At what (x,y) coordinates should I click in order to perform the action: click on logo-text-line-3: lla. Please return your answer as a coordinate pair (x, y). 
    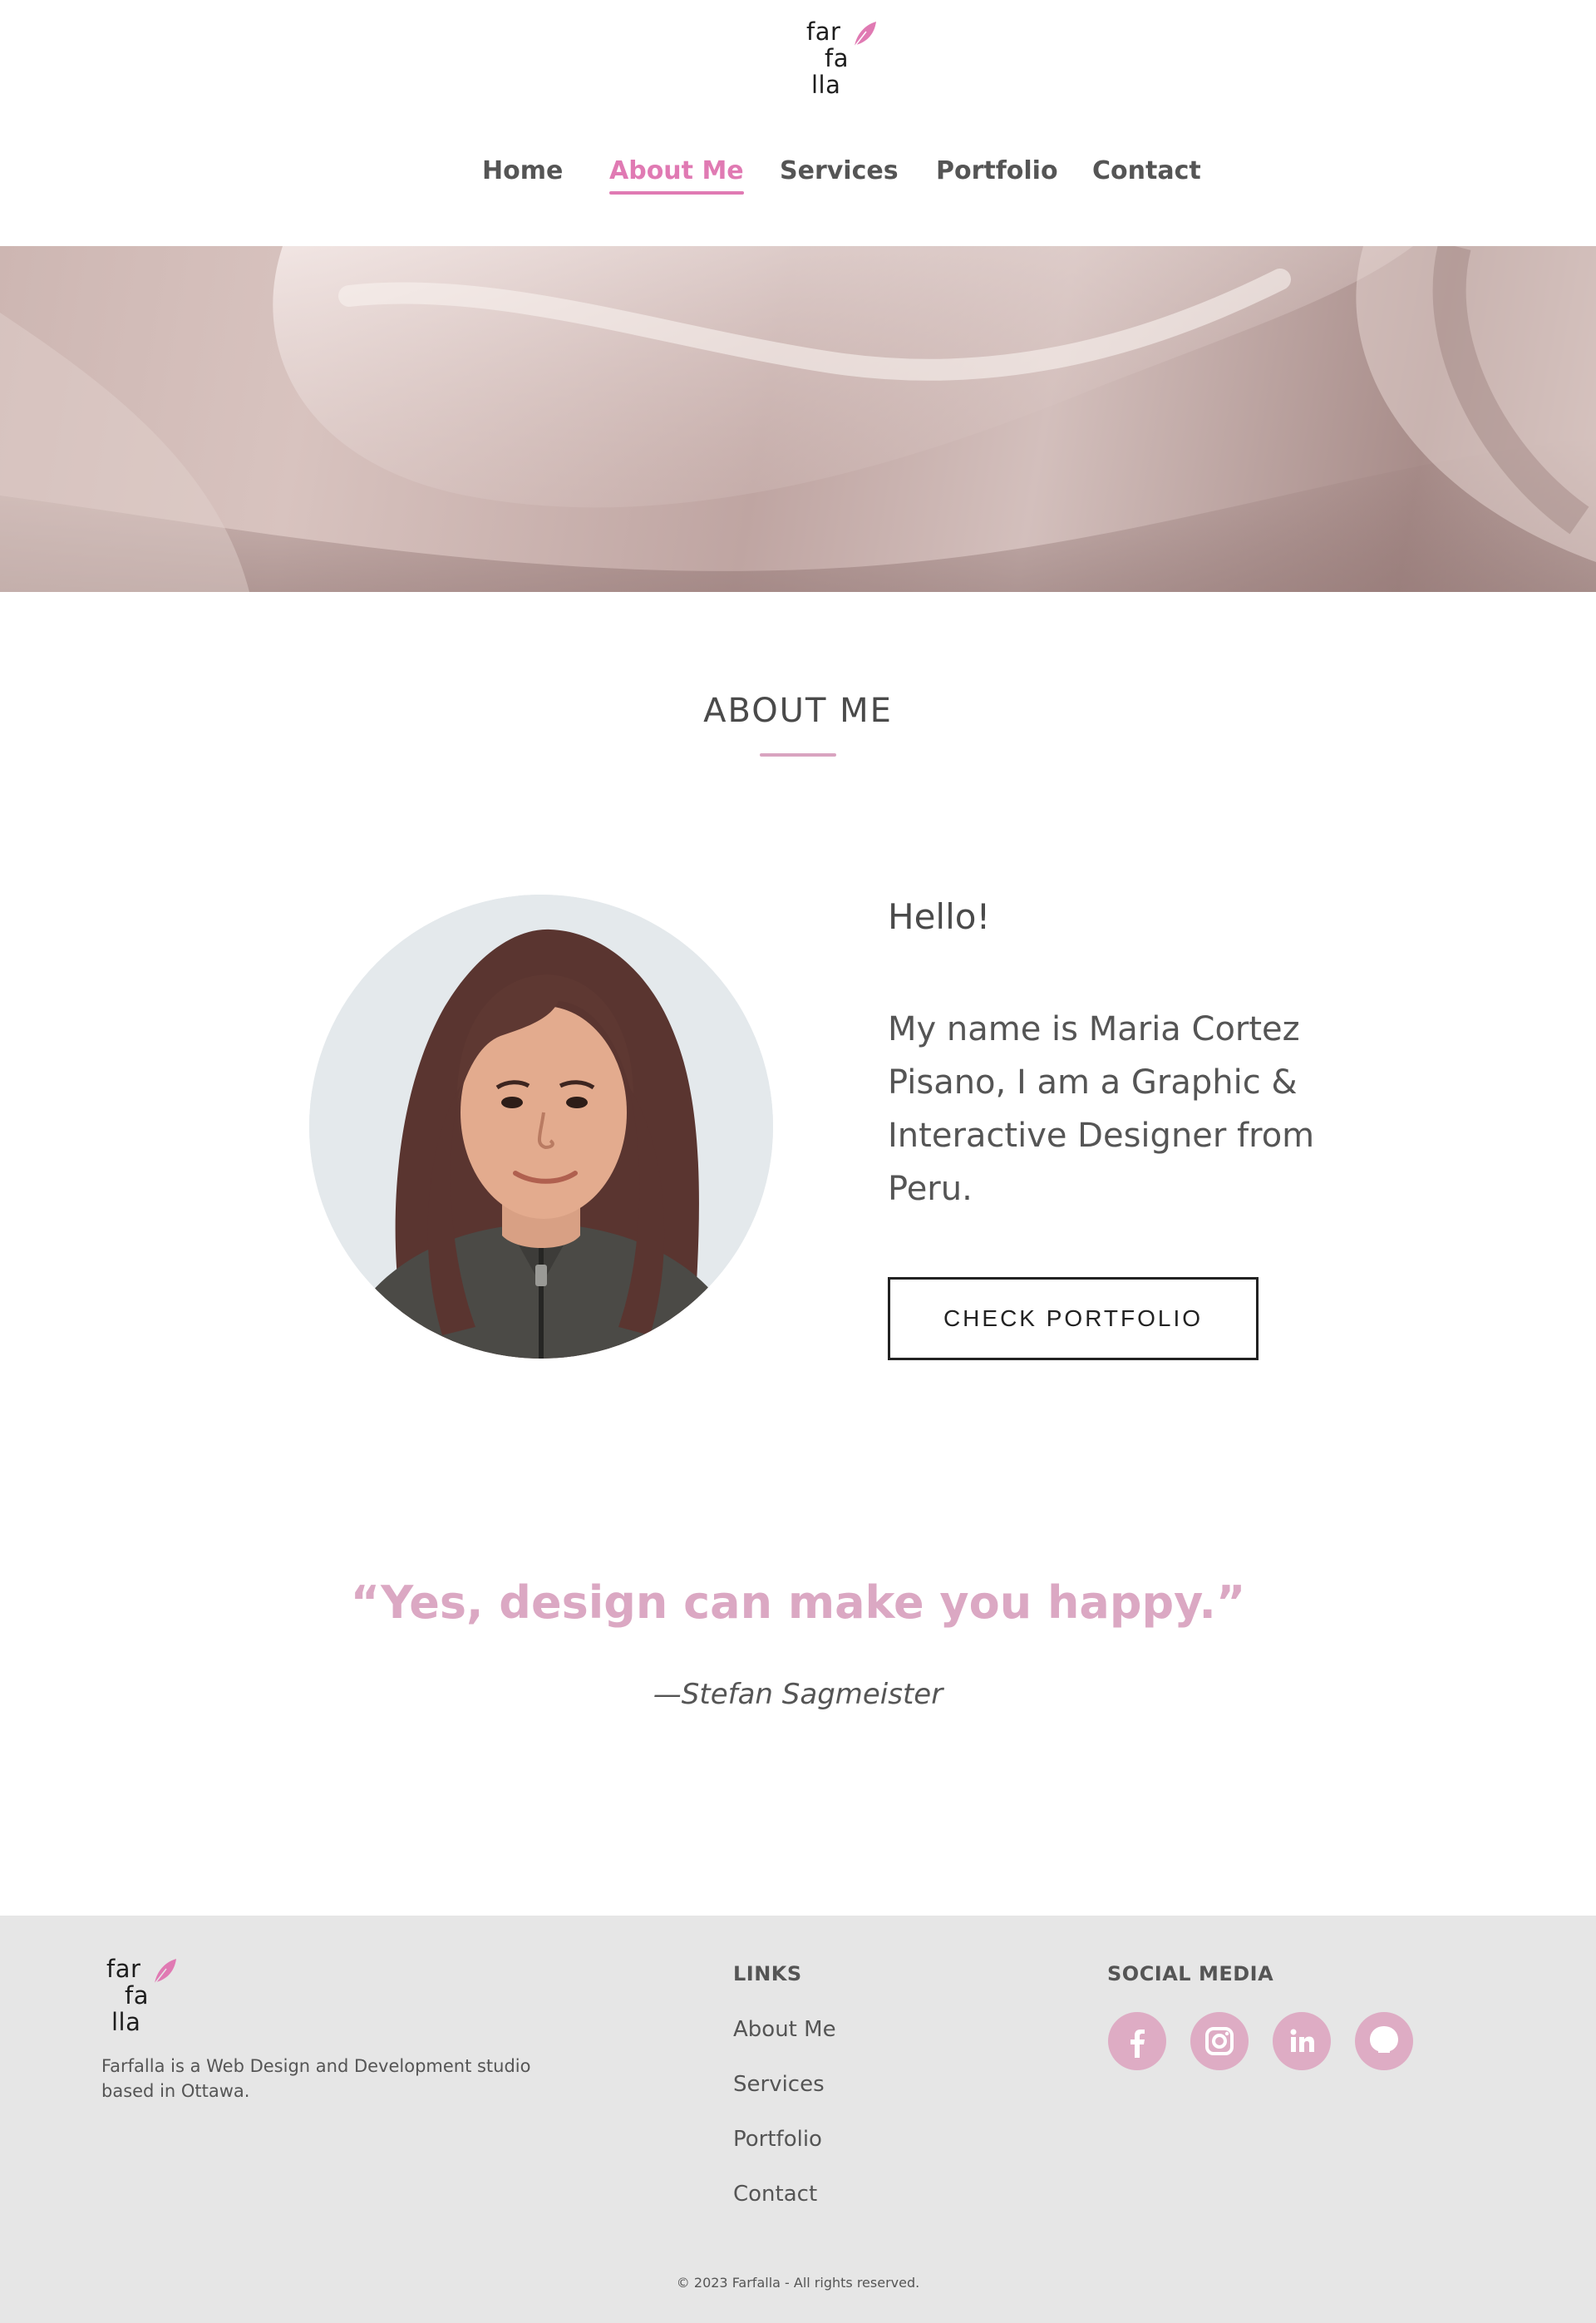
    Looking at the image, I should click on (826, 85).